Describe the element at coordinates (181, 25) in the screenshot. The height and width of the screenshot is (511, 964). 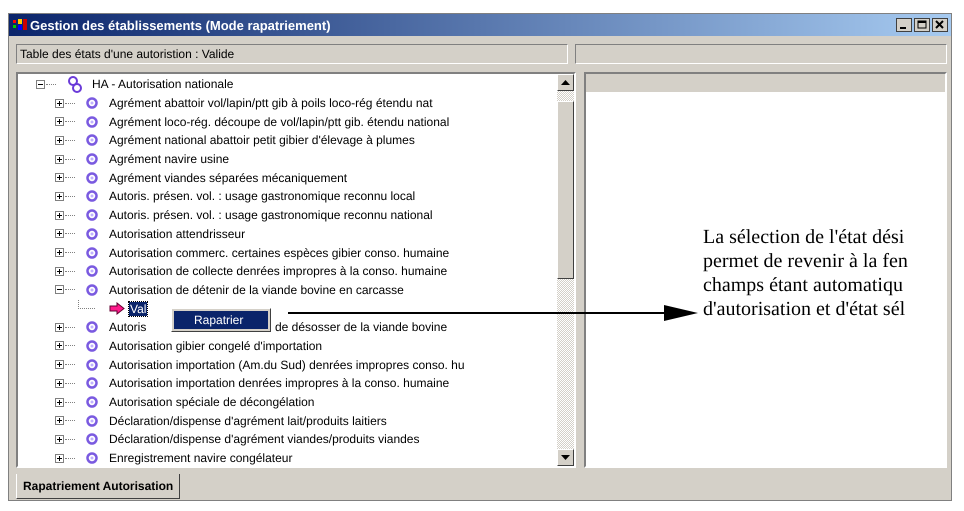
I see `window-title: Gestion des établissements (Mode rapatriement)` at that location.